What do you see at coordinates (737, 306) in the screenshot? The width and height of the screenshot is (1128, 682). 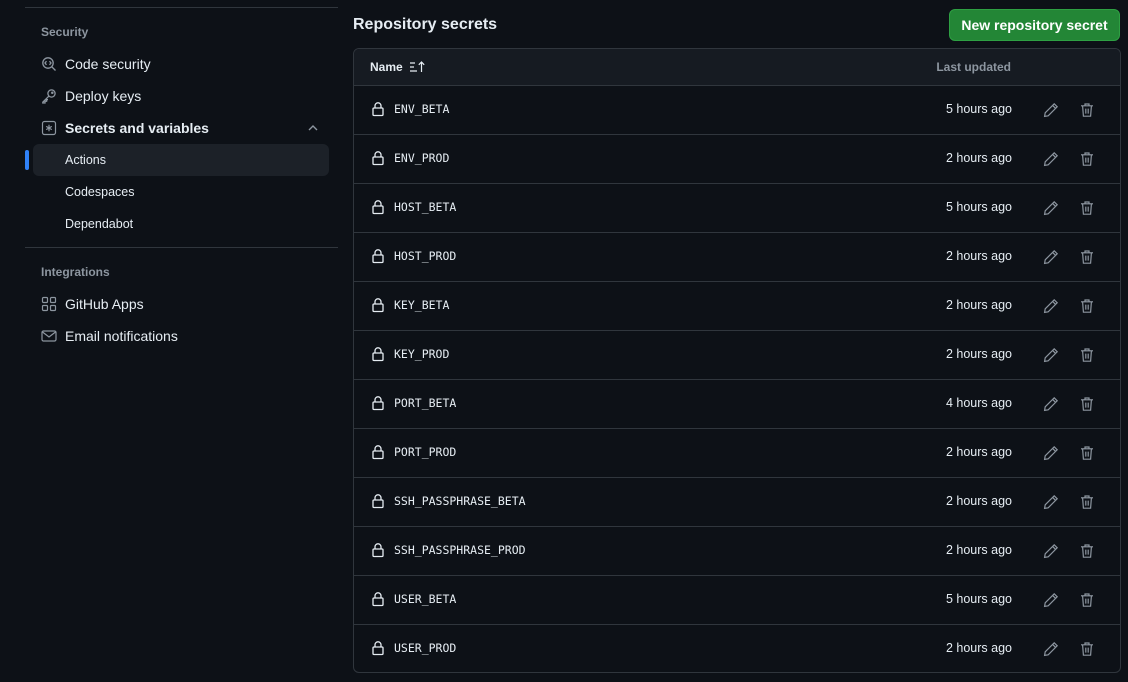 I see `table-row: KEY_BETA 2 hours ago` at bounding box center [737, 306].